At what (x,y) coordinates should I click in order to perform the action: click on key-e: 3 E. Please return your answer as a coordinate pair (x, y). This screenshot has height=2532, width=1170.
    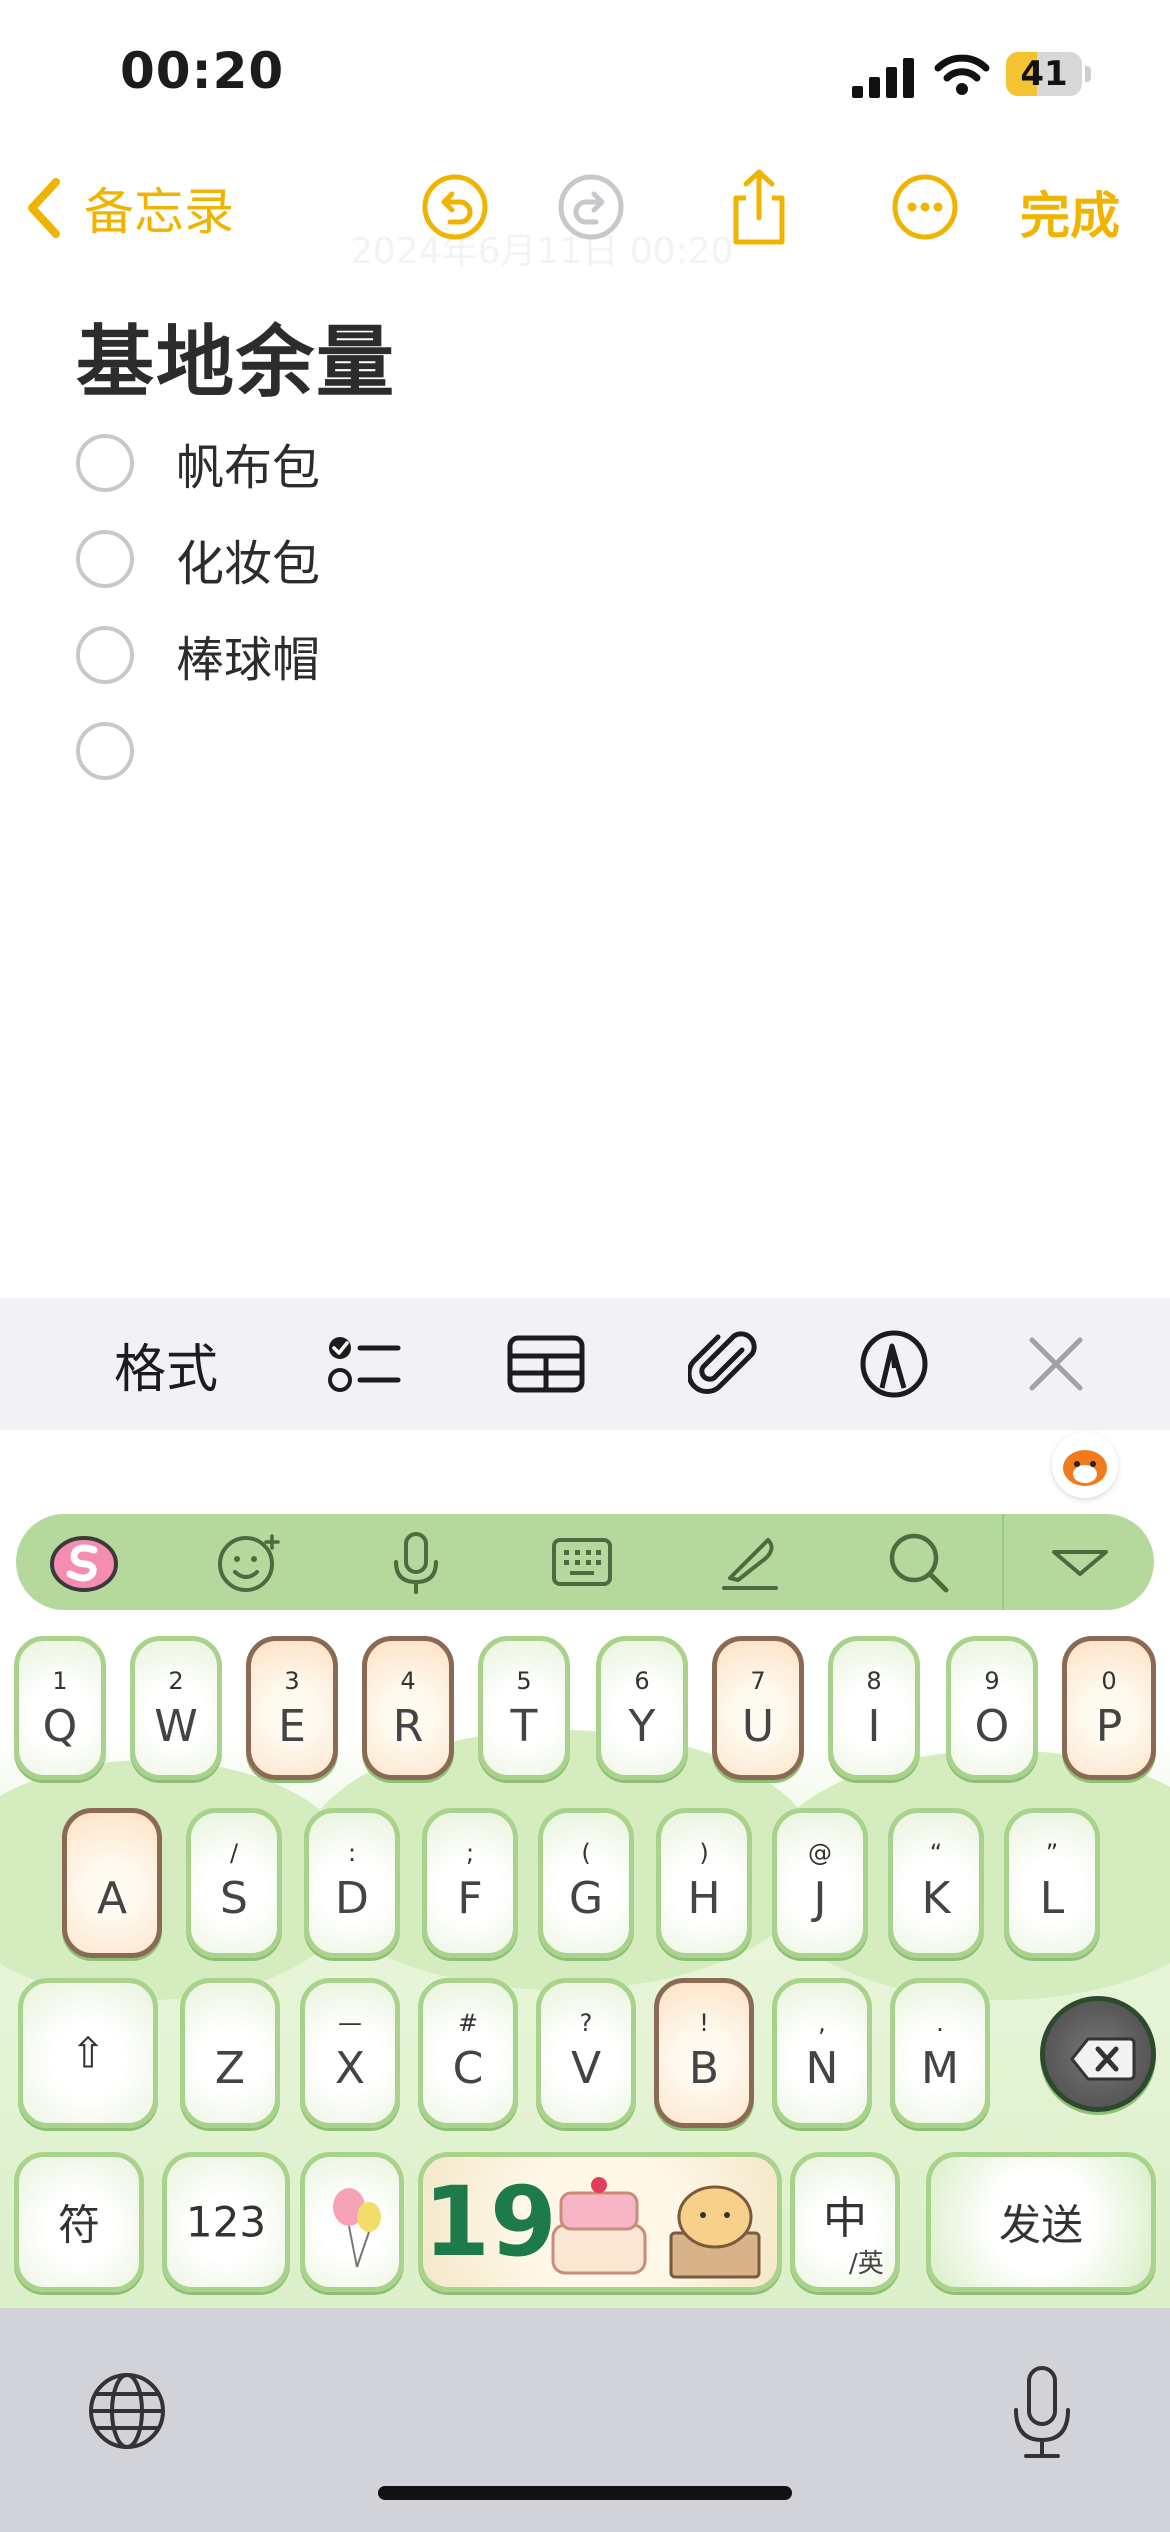
    Looking at the image, I should click on (292, 1708).